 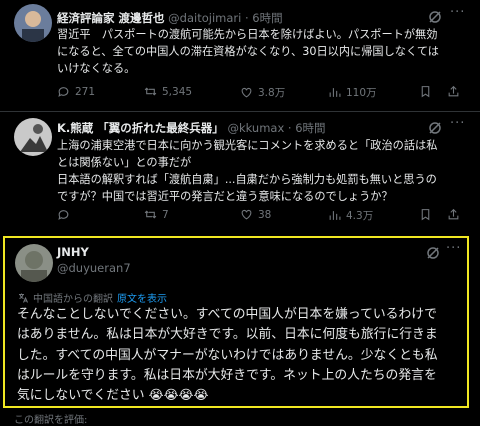 What do you see at coordinates (227, 335) in the screenshot?
I see `text-line: はありません。私は日本が大好きです。以前、日本に何度も旅行に行きま` at bounding box center [227, 335].